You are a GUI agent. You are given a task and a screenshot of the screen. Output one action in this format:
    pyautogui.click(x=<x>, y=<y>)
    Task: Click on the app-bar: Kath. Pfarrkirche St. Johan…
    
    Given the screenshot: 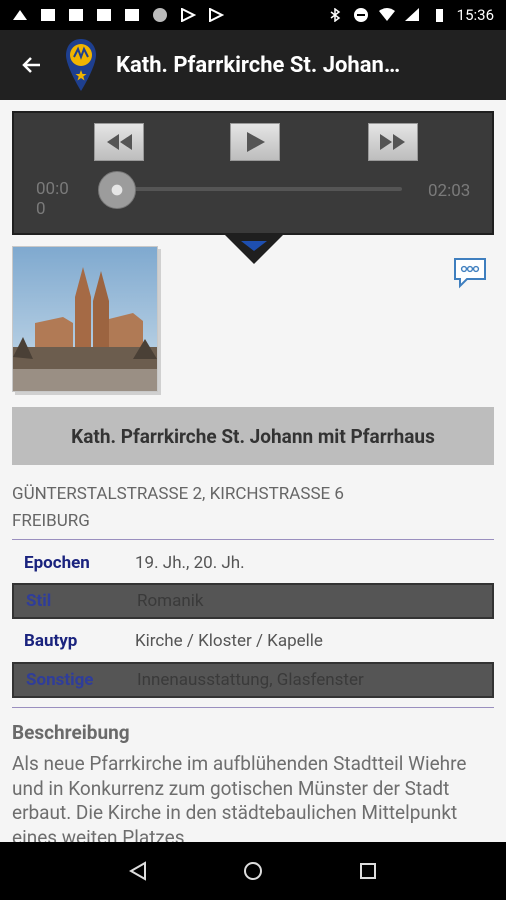 What is the action you would take?
    pyautogui.click(x=253, y=65)
    